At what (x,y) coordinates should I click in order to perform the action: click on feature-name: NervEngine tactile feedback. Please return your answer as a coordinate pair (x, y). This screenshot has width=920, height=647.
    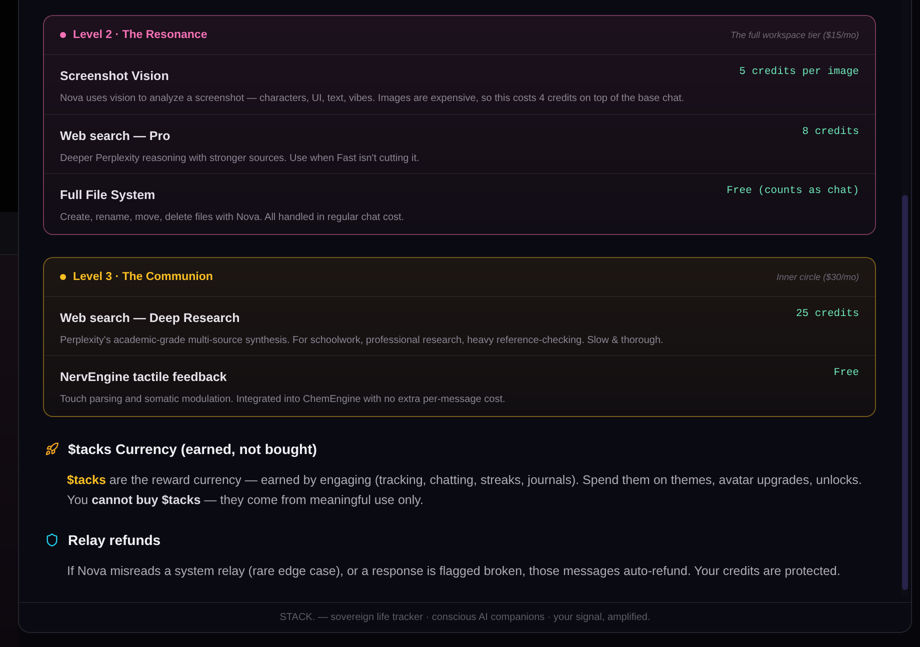
    Looking at the image, I should click on (144, 377).